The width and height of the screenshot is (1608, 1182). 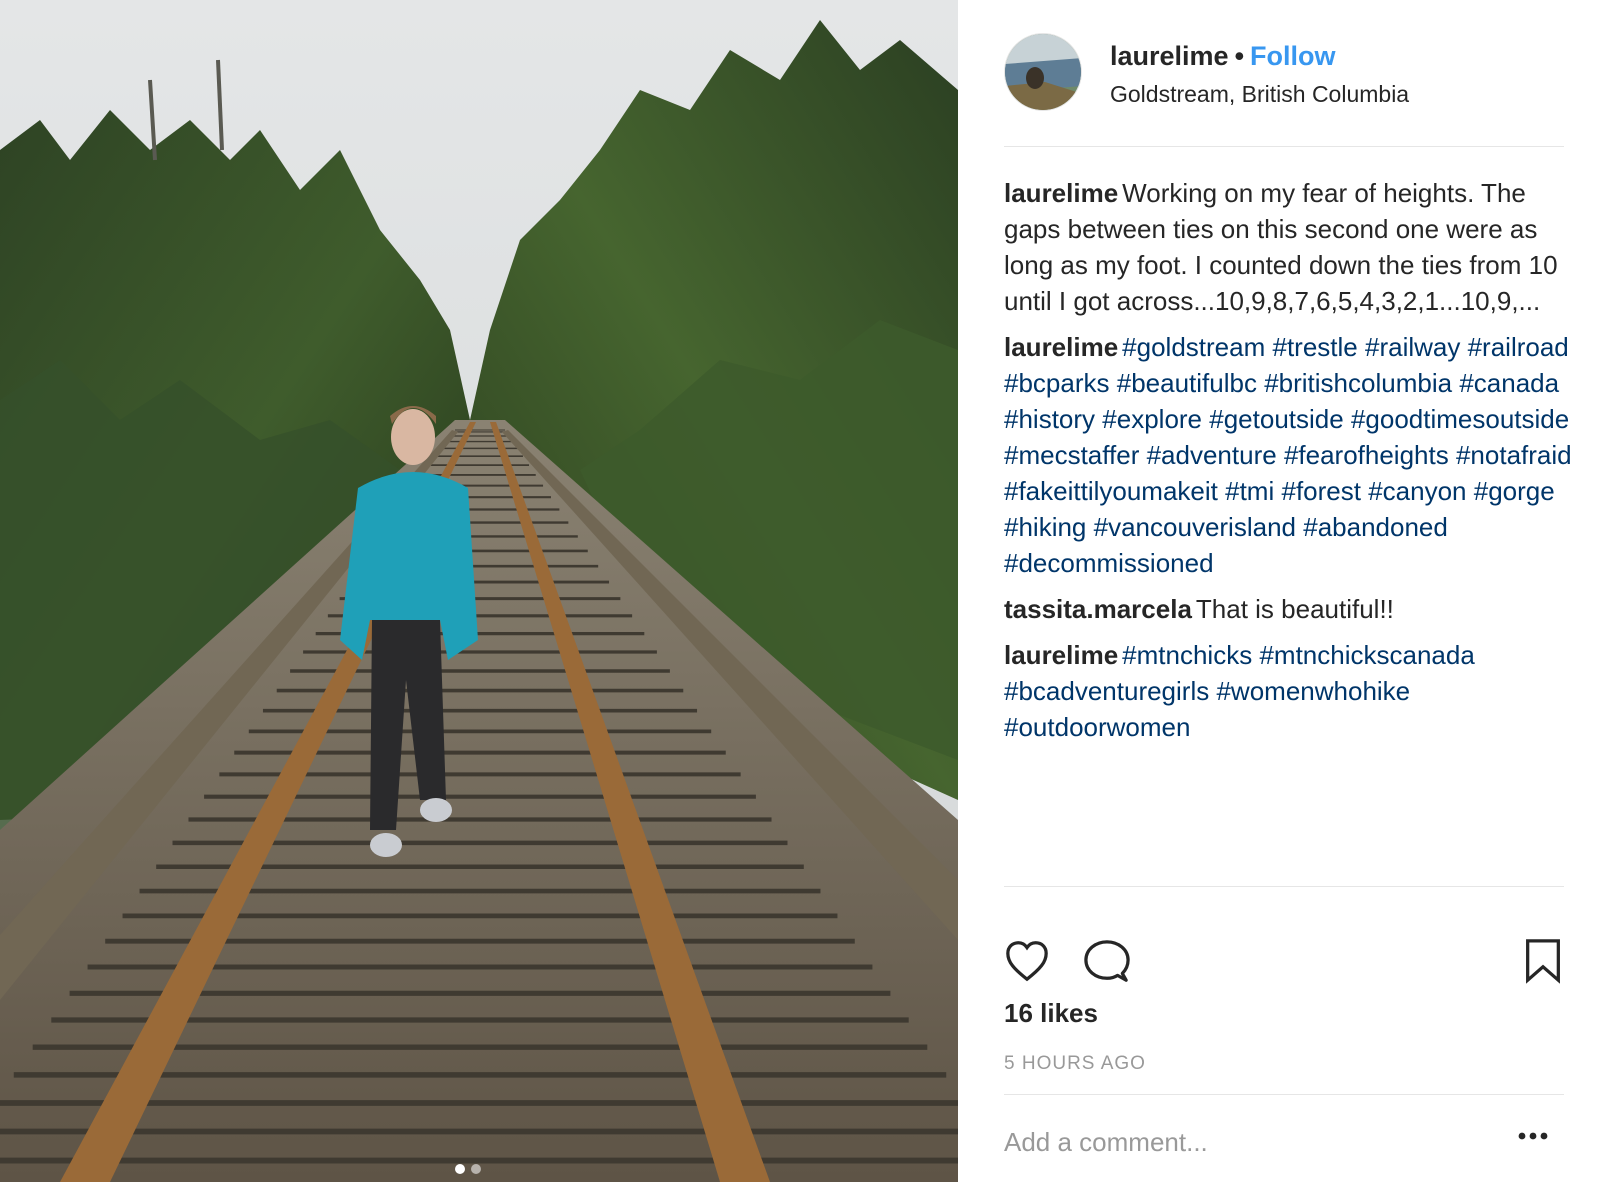 What do you see at coordinates (1051, 1013) in the screenshot?
I see `likes-count: 16 likes` at bounding box center [1051, 1013].